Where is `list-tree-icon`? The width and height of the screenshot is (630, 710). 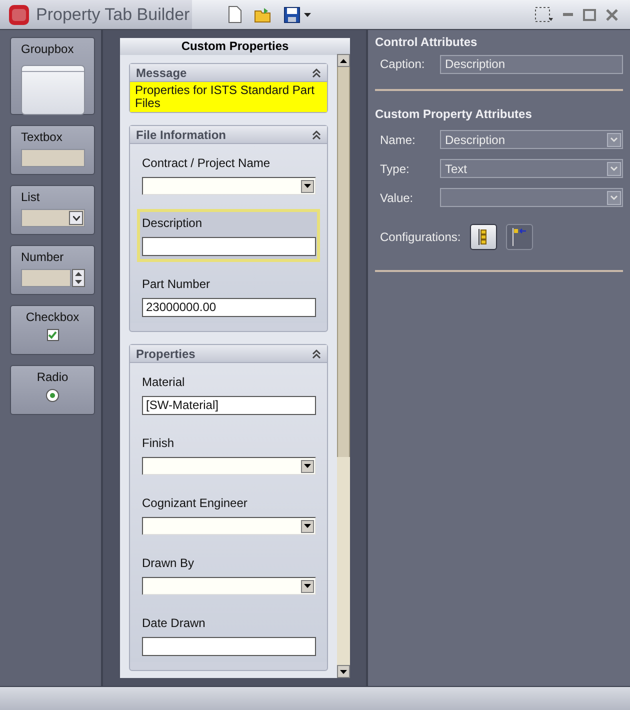
list-tree-icon is located at coordinates (483, 237).